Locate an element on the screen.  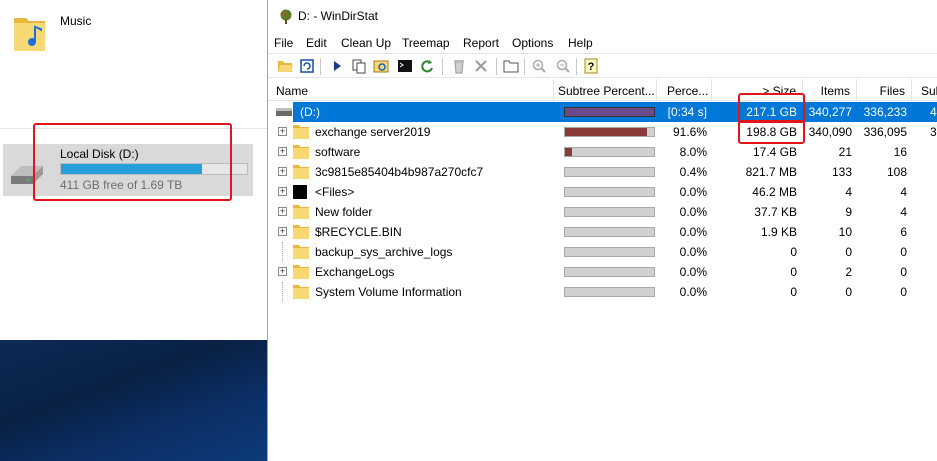
zoom-in-icon is located at coordinates (539, 66).